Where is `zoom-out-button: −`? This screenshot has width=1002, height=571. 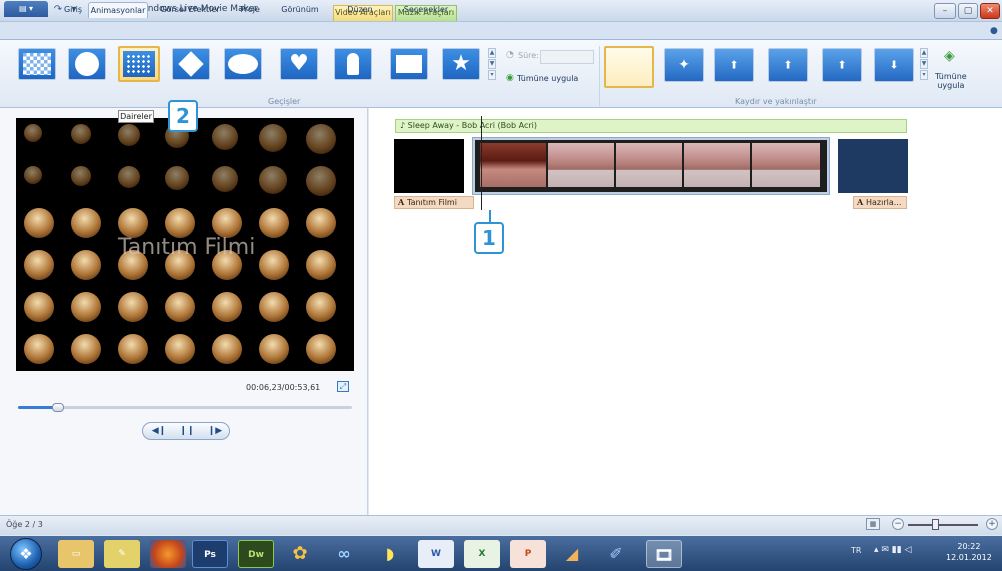 zoom-out-button: − is located at coordinates (898, 524).